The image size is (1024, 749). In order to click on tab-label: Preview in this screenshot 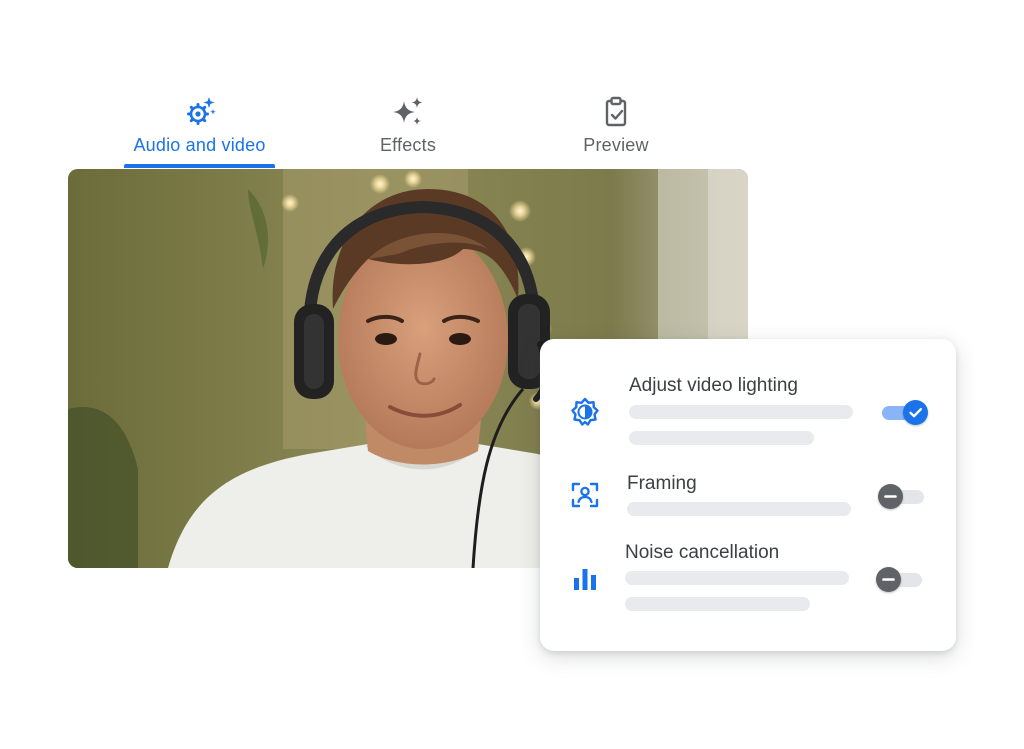, I will do `click(616, 145)`.